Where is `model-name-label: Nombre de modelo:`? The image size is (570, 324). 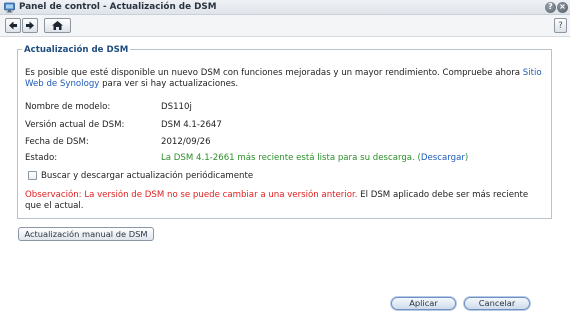 model-name-label: Nombre de modelo: is located at coordinates (68, 107).